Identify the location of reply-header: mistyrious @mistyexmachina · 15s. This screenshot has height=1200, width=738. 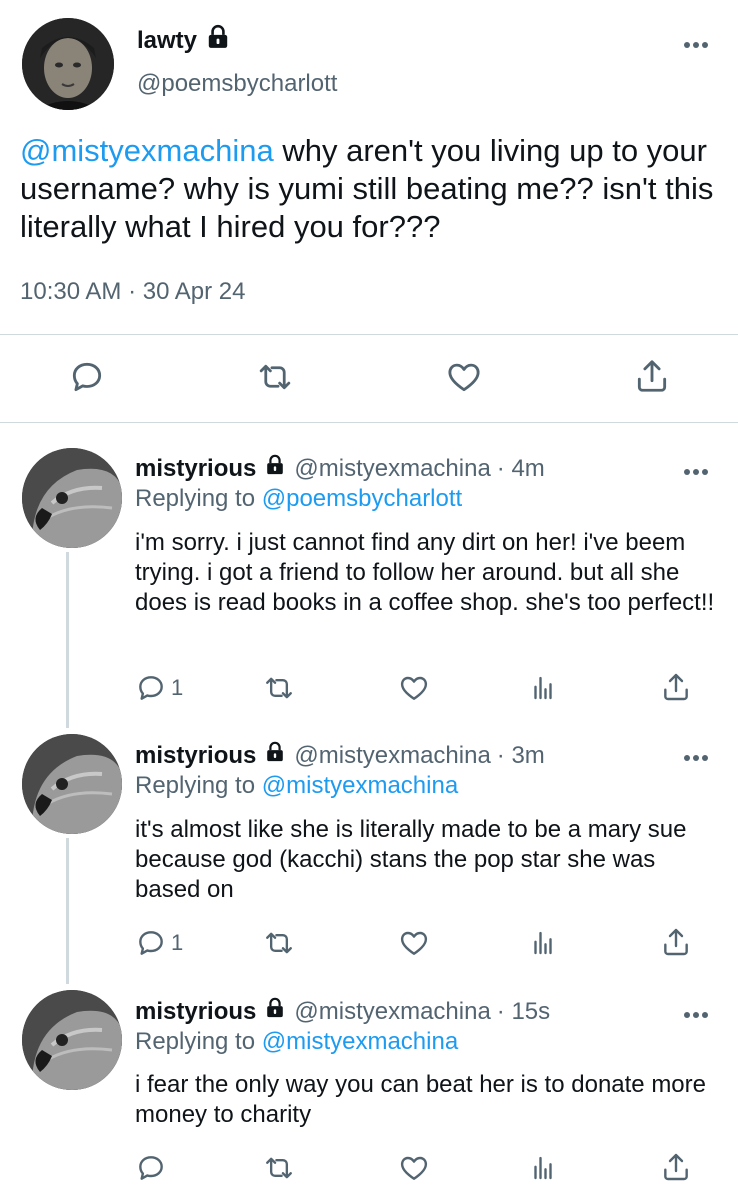
(342, 1011).